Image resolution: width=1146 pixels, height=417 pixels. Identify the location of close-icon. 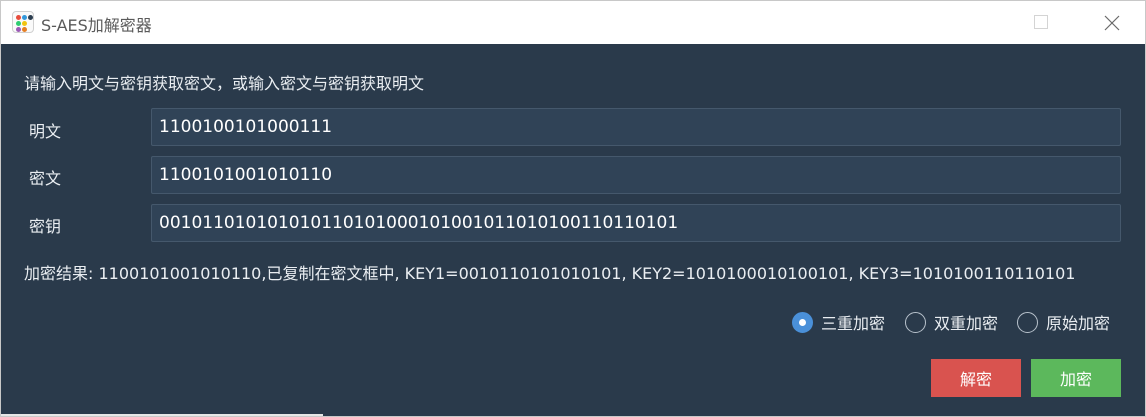
(1112, 23).